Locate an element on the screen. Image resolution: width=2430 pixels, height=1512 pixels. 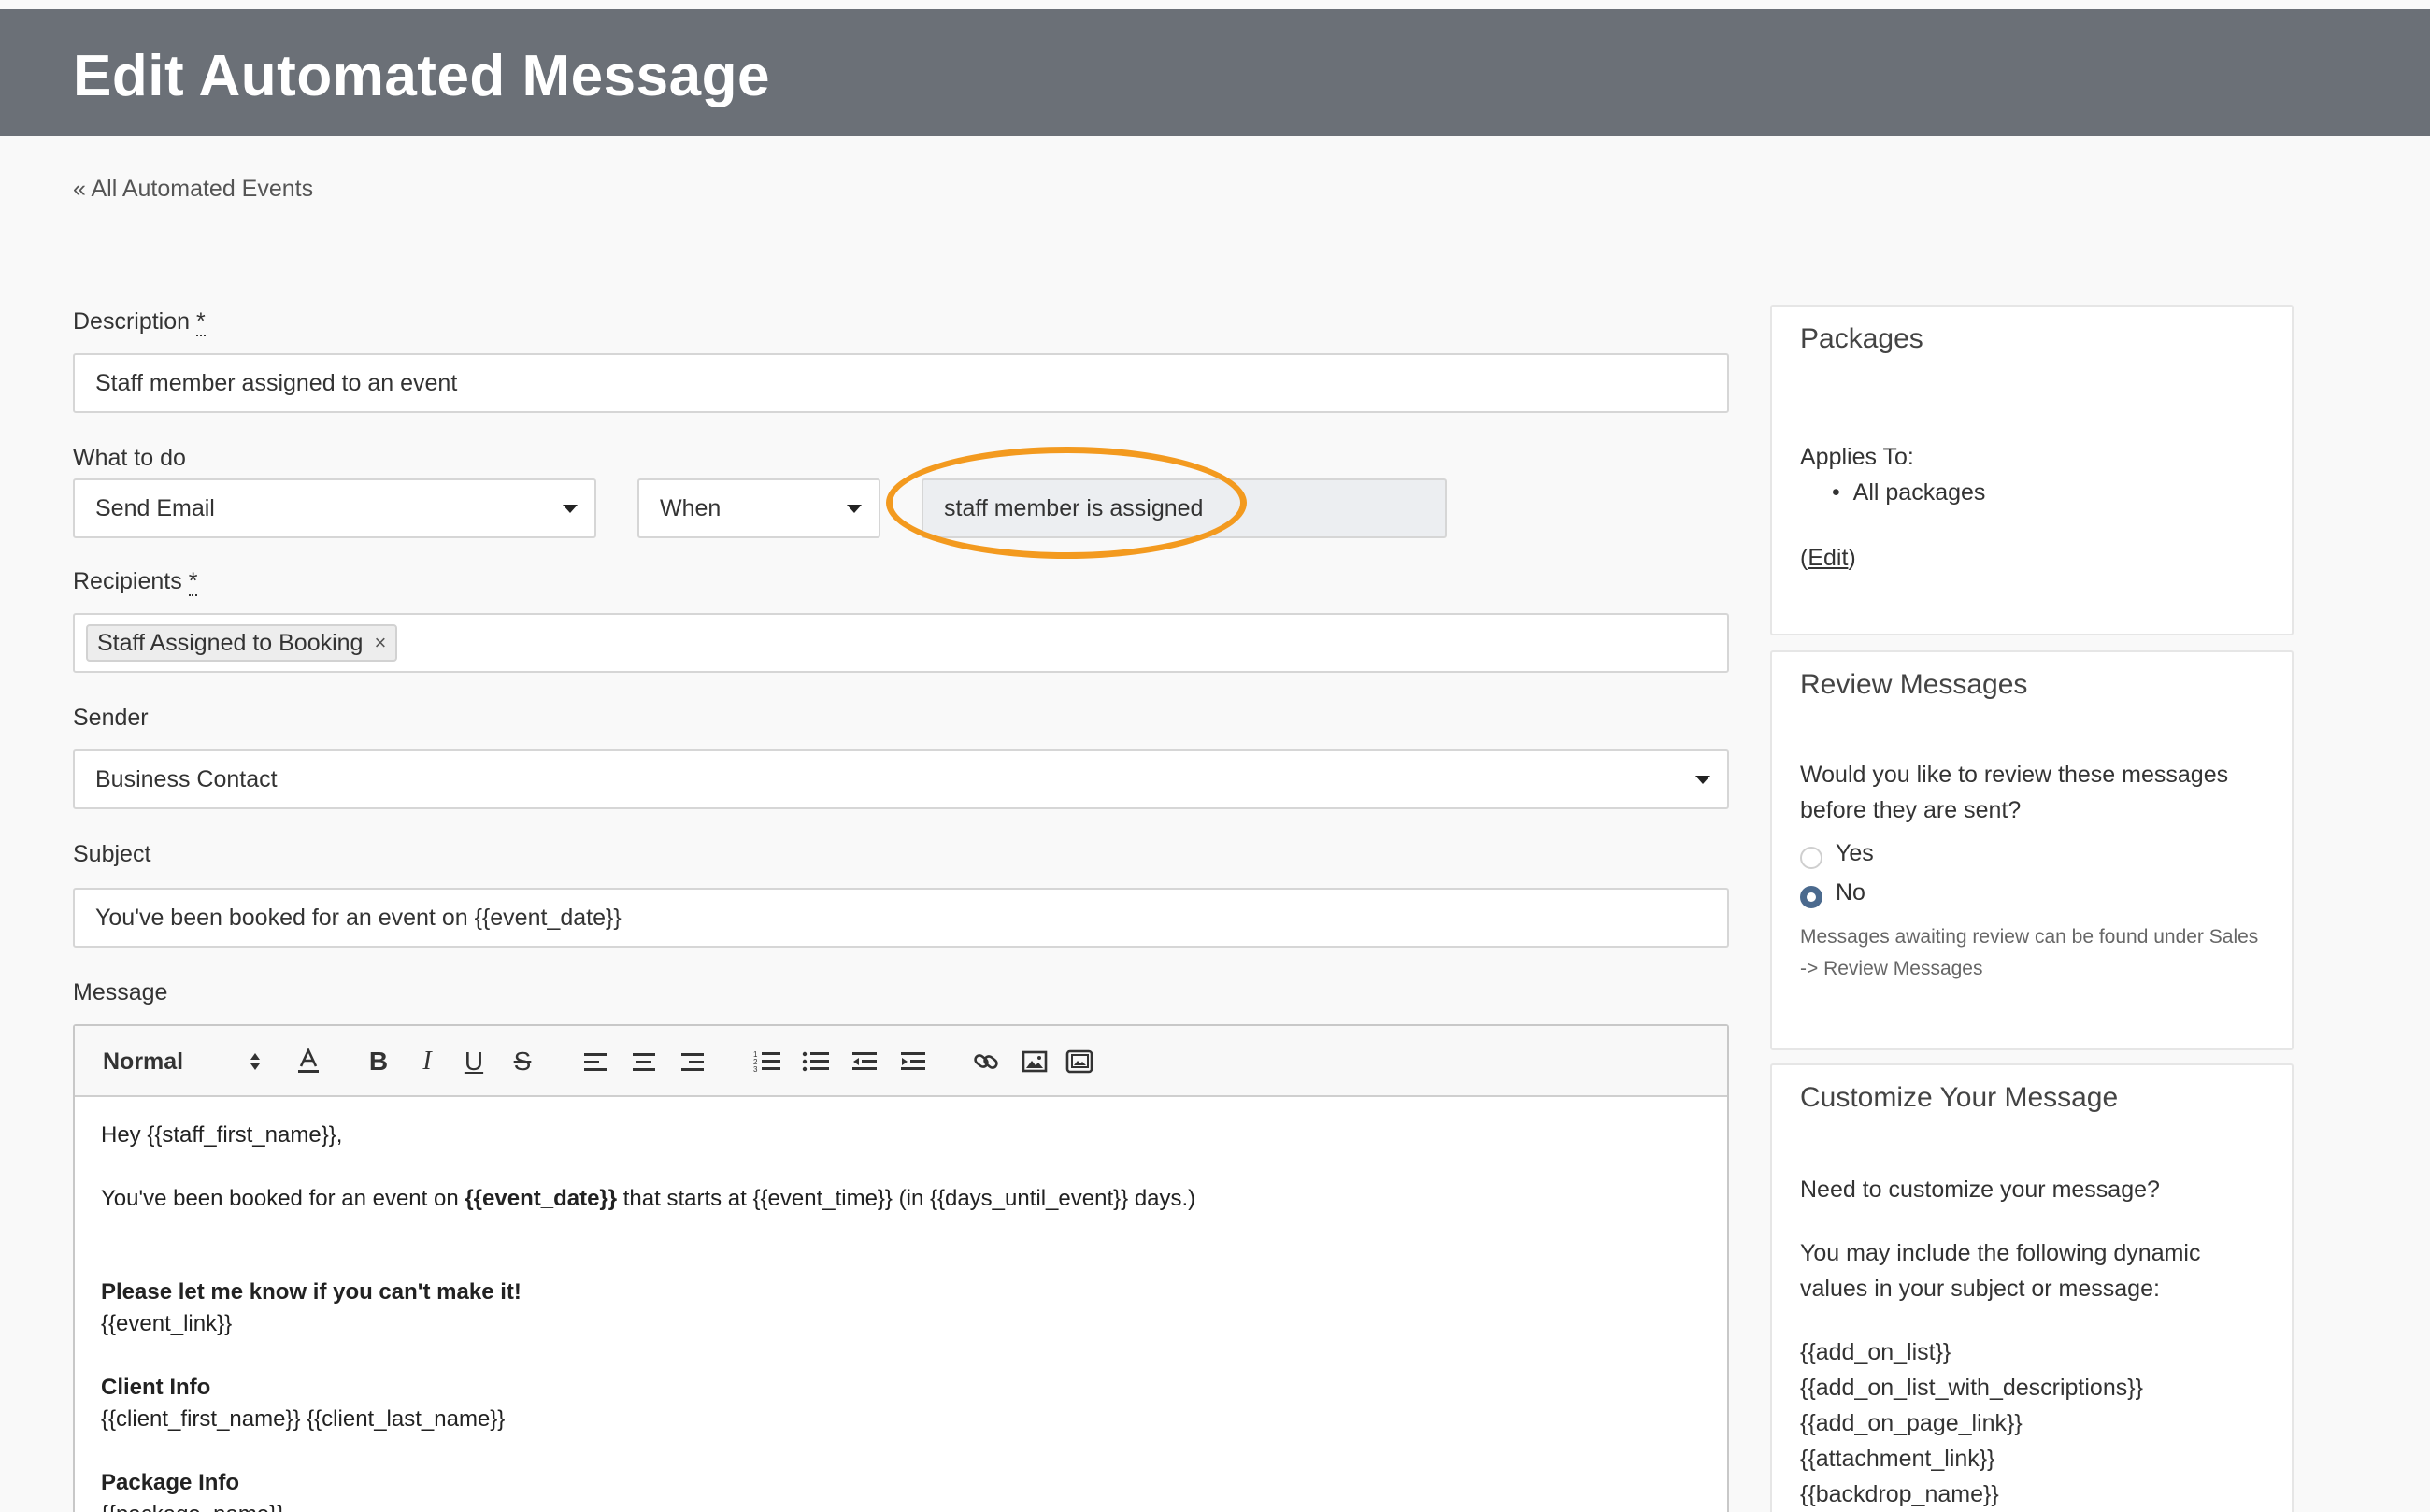
svg-text: 3 is located at coordinates (755, 1069).